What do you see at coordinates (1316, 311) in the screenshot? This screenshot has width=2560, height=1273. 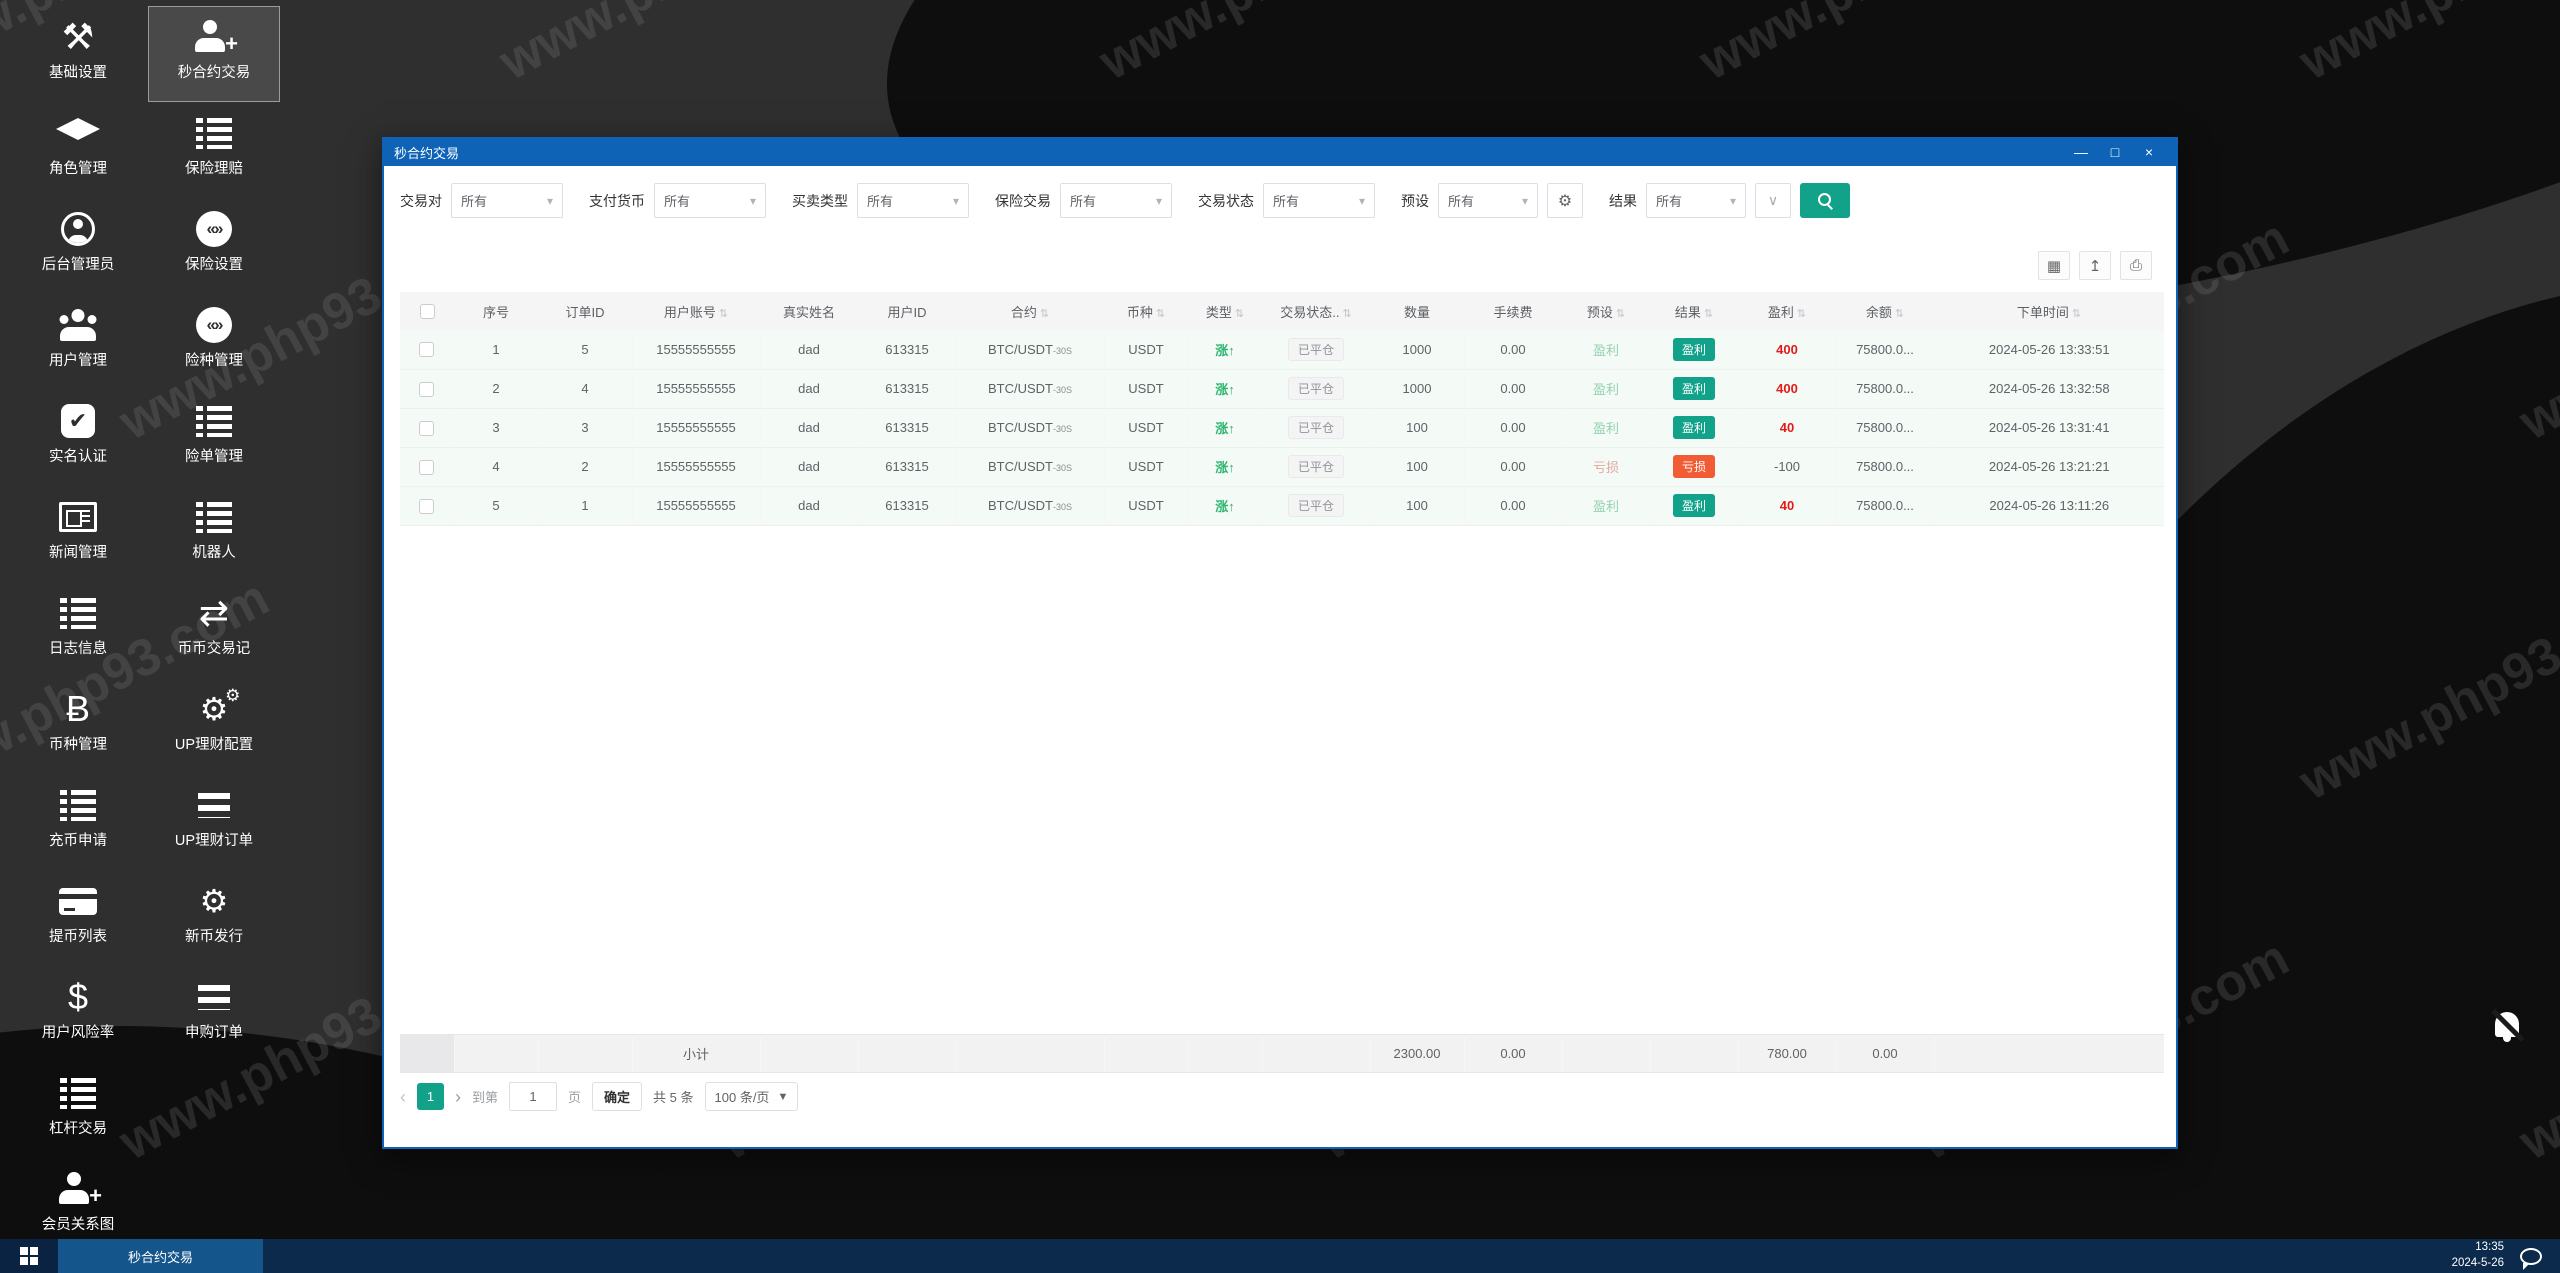 I see `column-header-status: 交易状态.. ⇅` at bounding box center [1316, 311].